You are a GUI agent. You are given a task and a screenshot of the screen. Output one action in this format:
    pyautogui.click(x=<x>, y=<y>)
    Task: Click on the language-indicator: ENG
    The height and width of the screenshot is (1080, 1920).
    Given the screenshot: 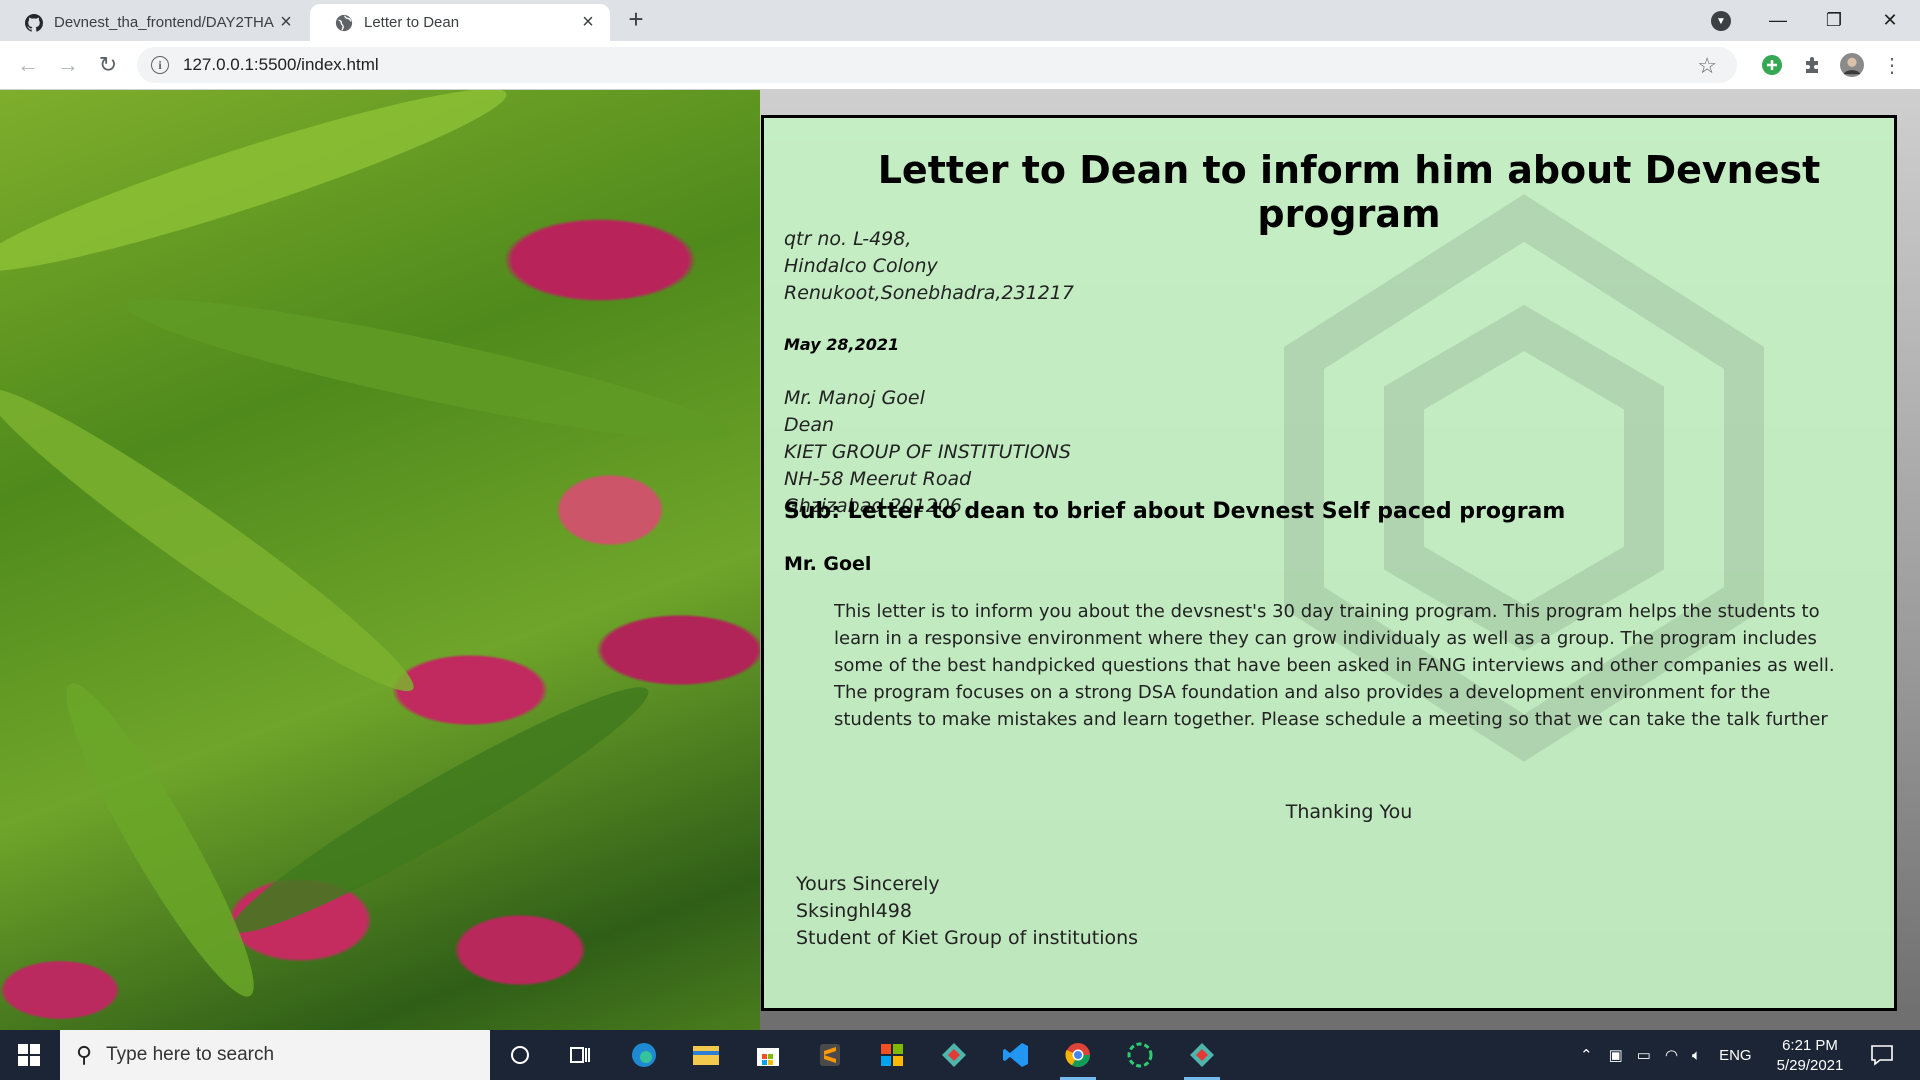 What is the action you would take?
    pyautogui.click(x=1735, y=1055)
    